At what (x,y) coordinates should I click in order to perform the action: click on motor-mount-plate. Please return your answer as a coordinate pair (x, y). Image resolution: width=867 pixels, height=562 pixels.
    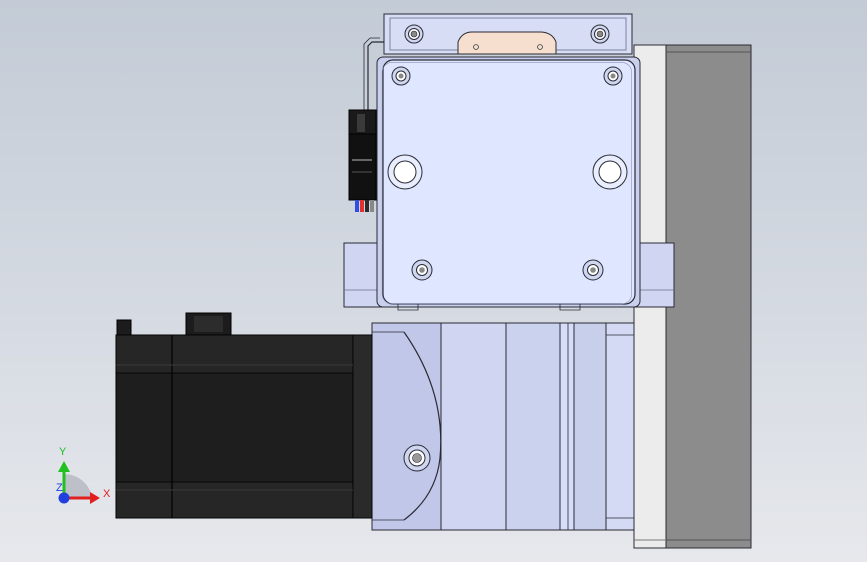
    Looking at the image, I should click on (508, 183).